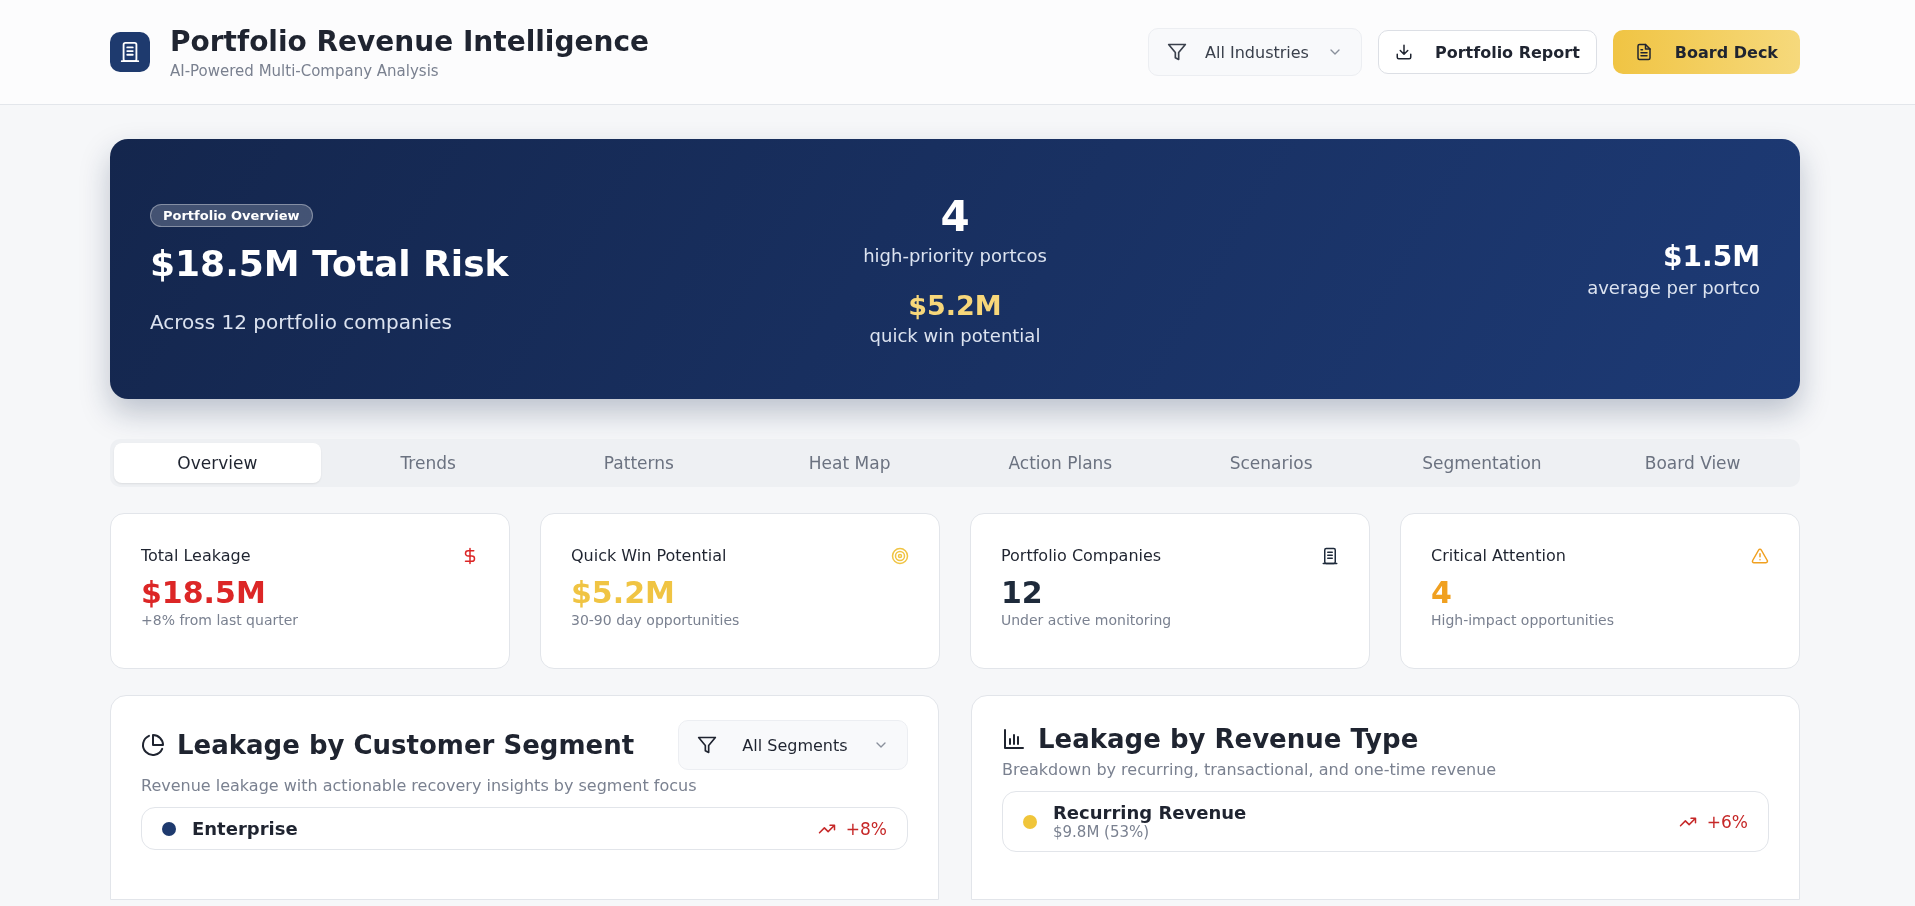  I want to click on total-risk-headline: $18.5M Total Risk, so click(329, 263).